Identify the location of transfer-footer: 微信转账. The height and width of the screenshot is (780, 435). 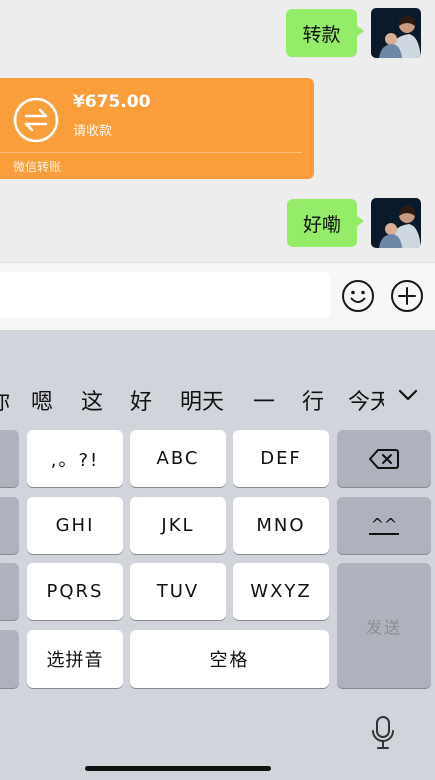
(37, 167).